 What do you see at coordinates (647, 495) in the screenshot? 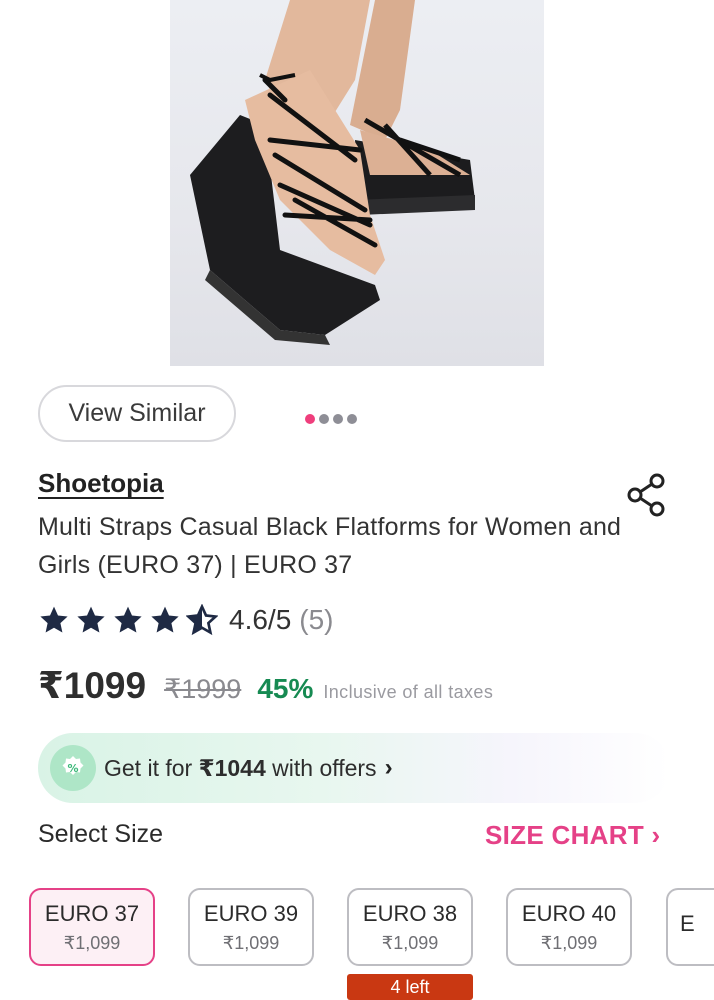
I see `share-icon` at bounding box center [647, 495].